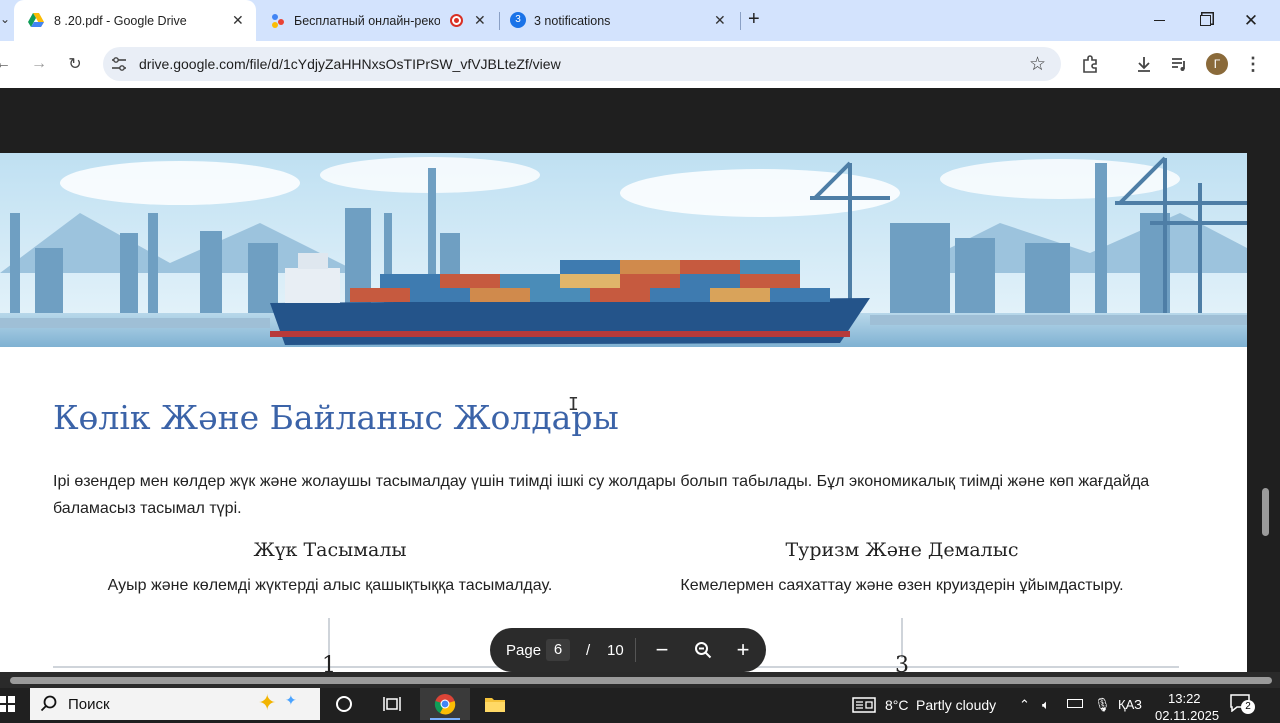  What do you see at coordinates (635, 650) in the screenshot?
I see `divider` at bounding box center [635, 650].